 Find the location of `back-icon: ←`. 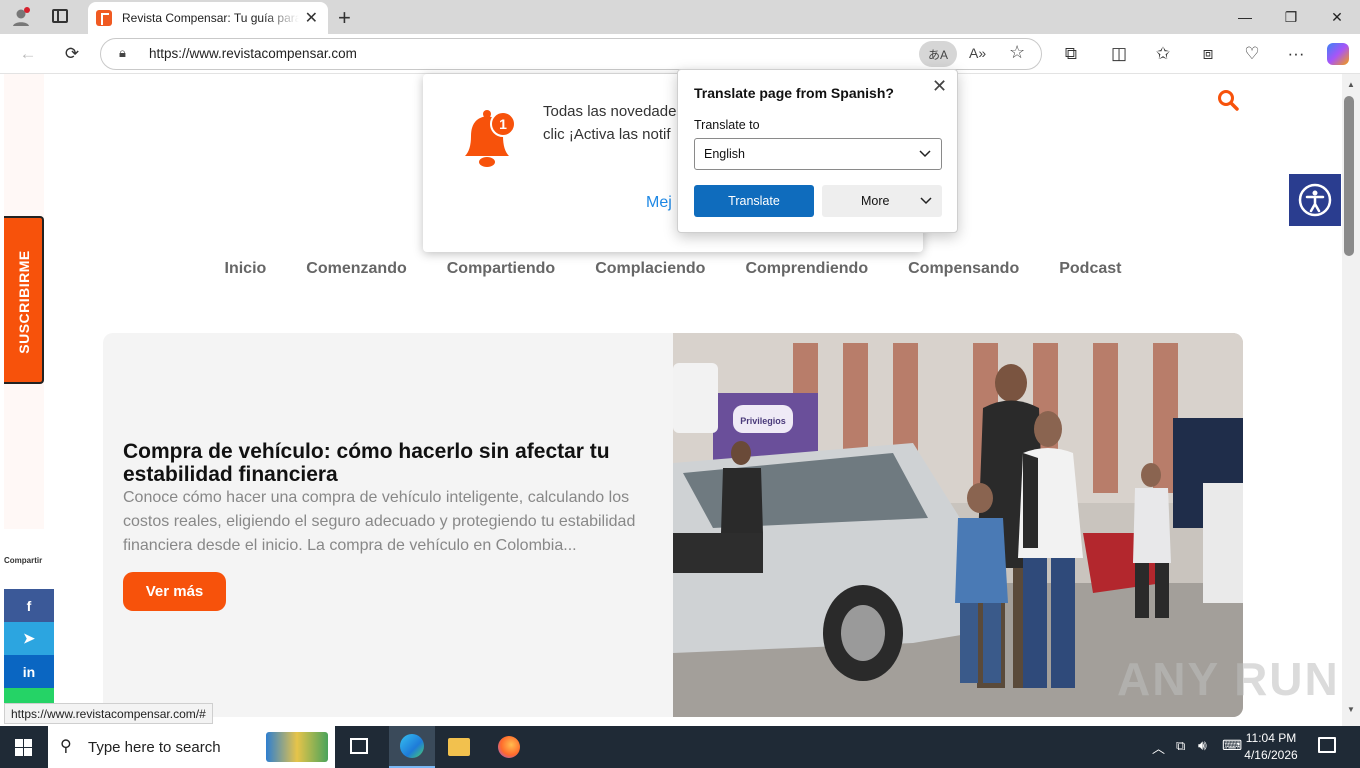

back-icon: ← is located at coordinates (28, 54).